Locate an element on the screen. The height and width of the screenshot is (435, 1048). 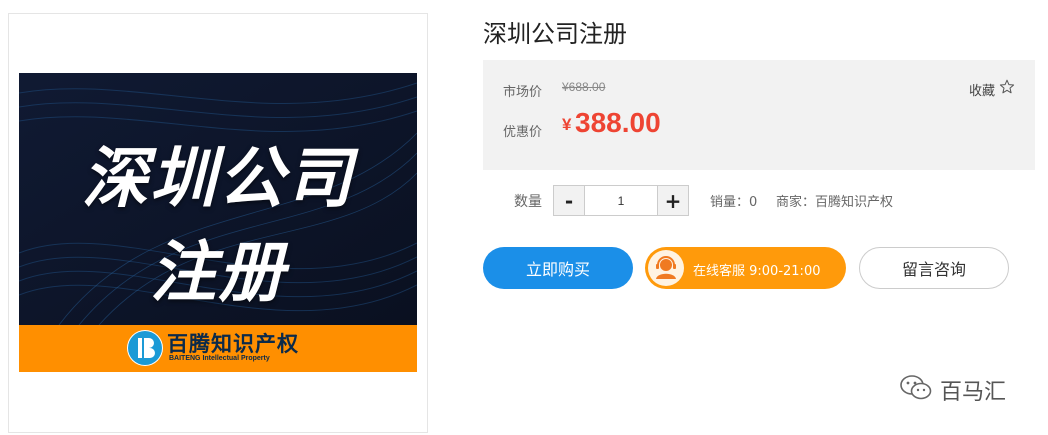
baiteng-logo-icon is located at coordinates (145, 348).